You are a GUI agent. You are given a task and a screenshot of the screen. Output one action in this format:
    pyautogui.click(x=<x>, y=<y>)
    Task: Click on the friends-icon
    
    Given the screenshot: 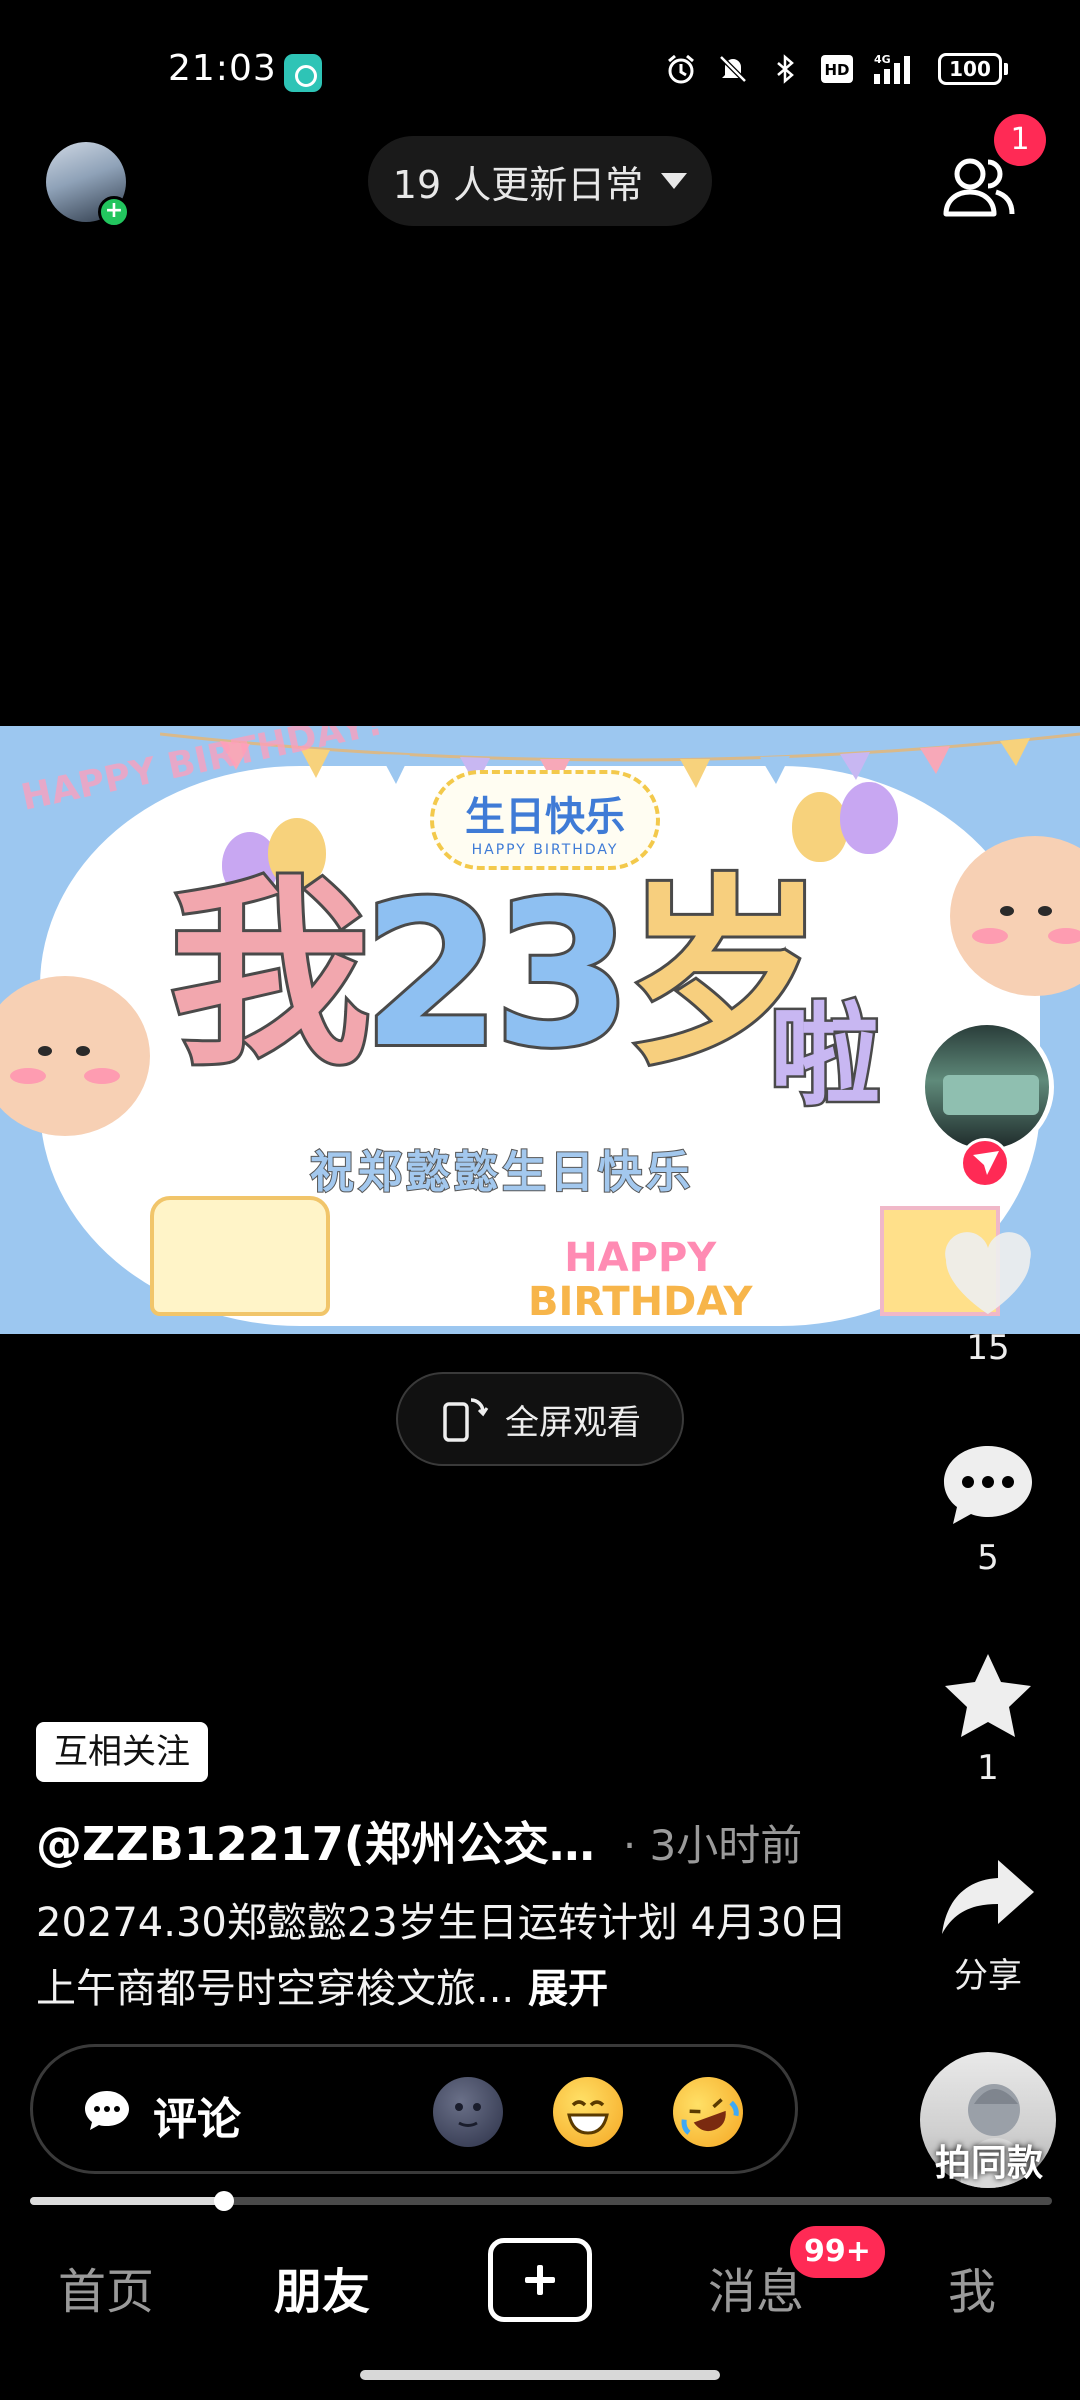 What is the action you would take?
    pyautogui.click(x=979, y=187)
    